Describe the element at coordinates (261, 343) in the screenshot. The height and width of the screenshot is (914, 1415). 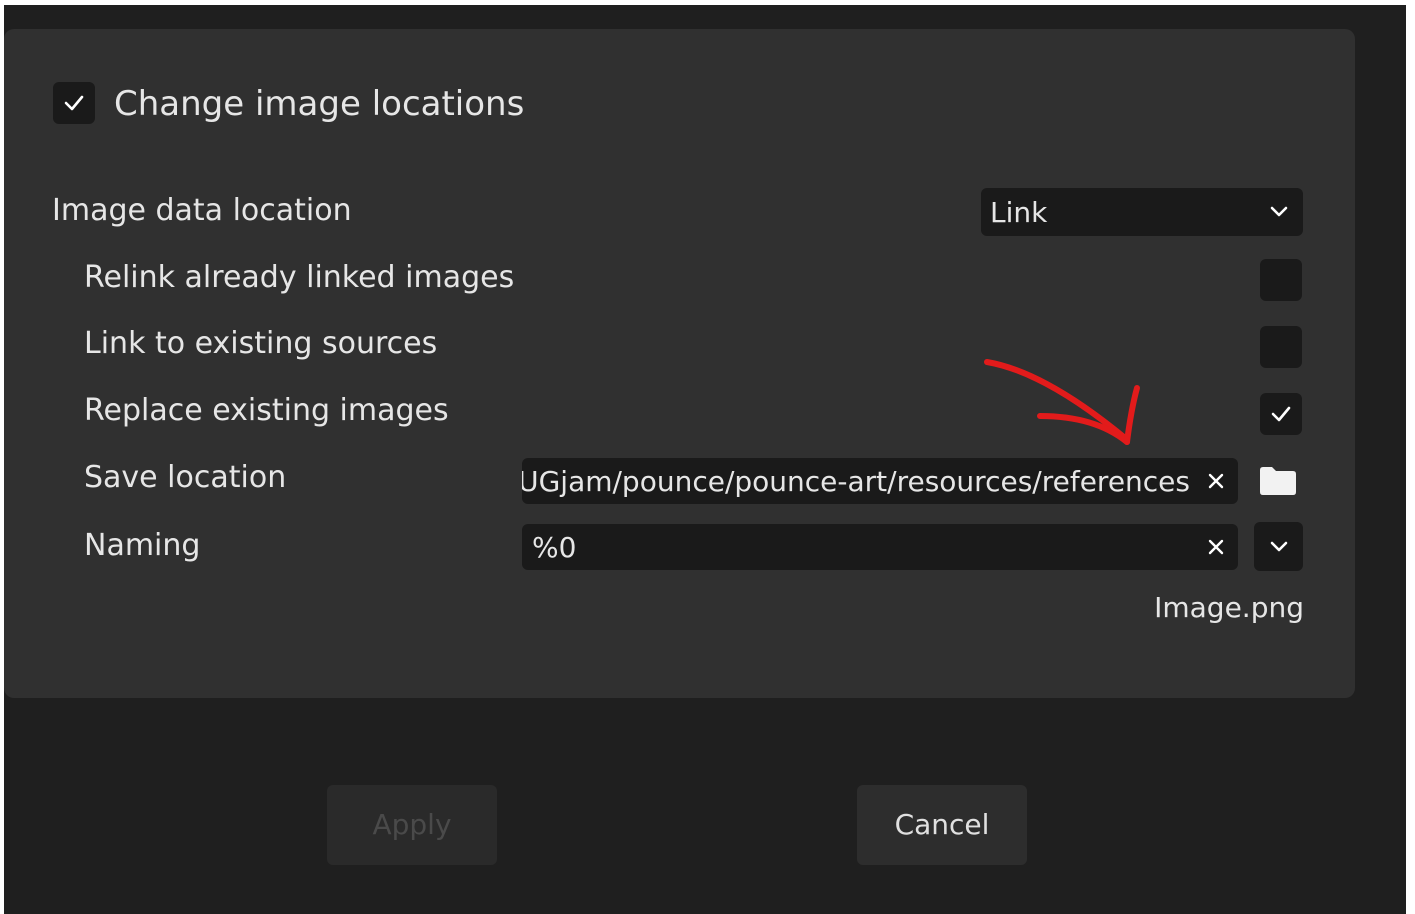
I see `link-existing-label: Link to existing sources` at that location.